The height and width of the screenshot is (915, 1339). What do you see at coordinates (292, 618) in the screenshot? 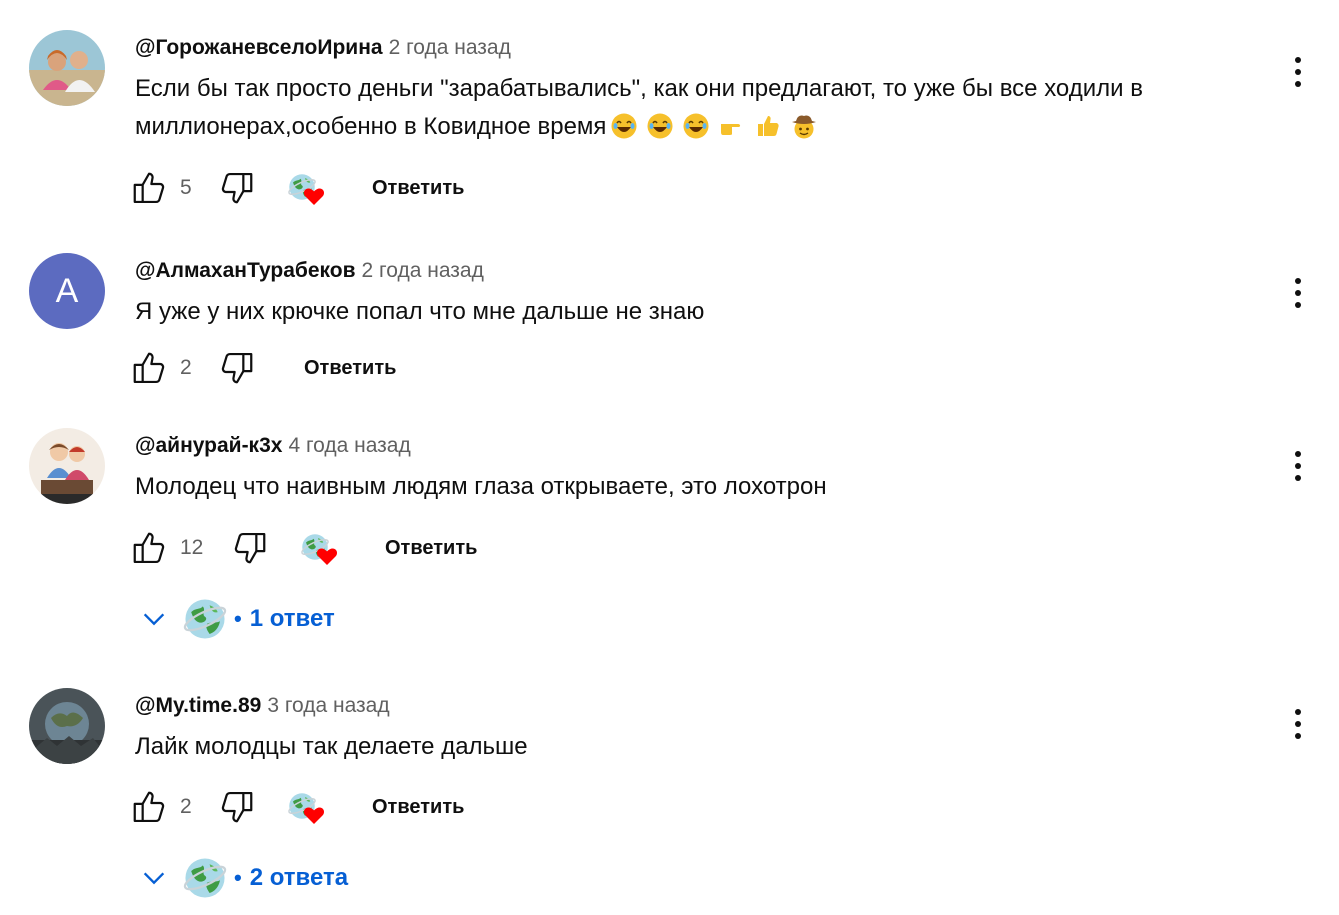
I see `replies-count-label: 1 ответ` at bounding box center [292, 618].